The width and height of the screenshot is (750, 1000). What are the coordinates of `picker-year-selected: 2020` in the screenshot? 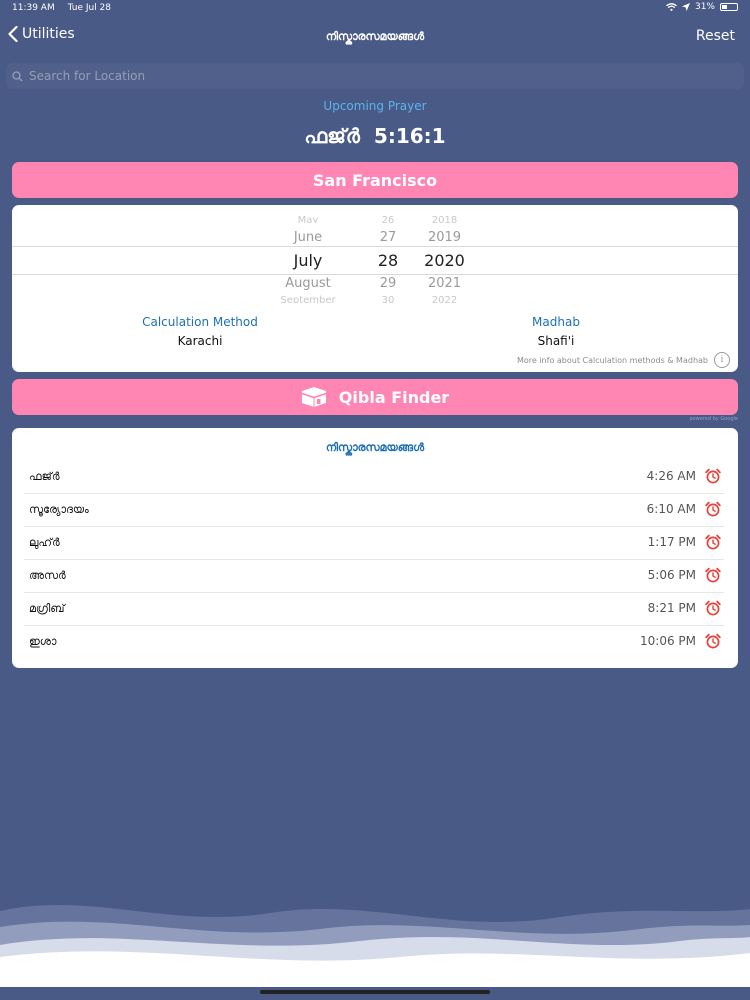 It's located at (444, 260).